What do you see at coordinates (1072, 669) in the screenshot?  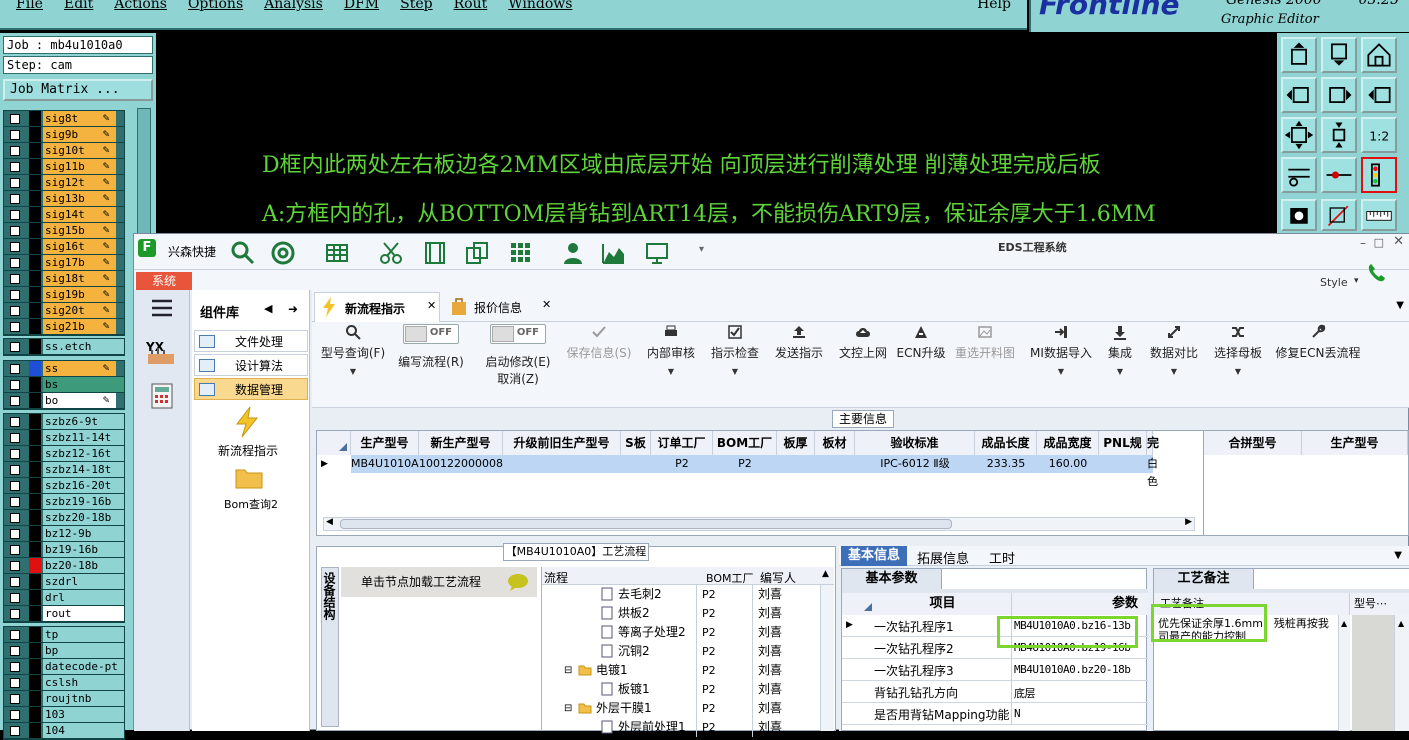 I see `param-value: MB4U1010A0.bz20-18b` at bounding box center [1072, 669].